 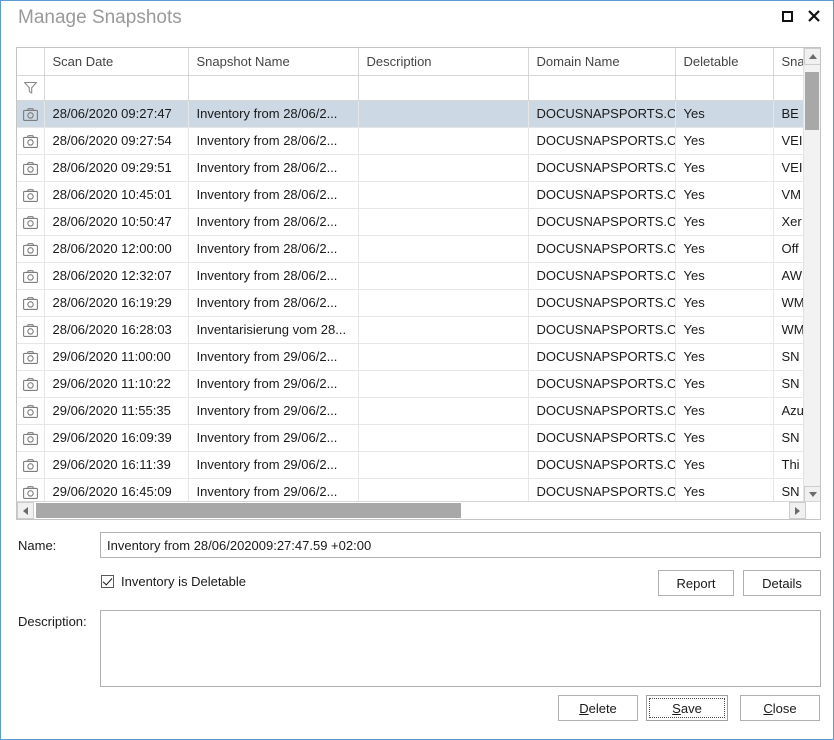 I want to click on details-button: Details, so click(x=782, y=583).